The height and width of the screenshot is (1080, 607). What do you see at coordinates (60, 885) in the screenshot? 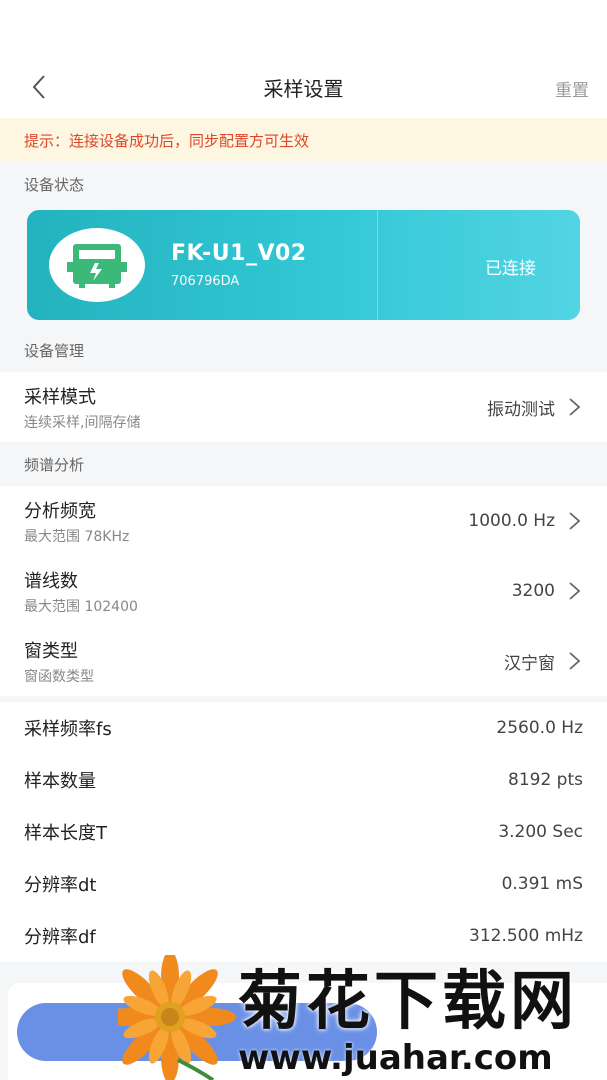
I see `param-label: 分辨率dt` at bounding box center [60, 885].